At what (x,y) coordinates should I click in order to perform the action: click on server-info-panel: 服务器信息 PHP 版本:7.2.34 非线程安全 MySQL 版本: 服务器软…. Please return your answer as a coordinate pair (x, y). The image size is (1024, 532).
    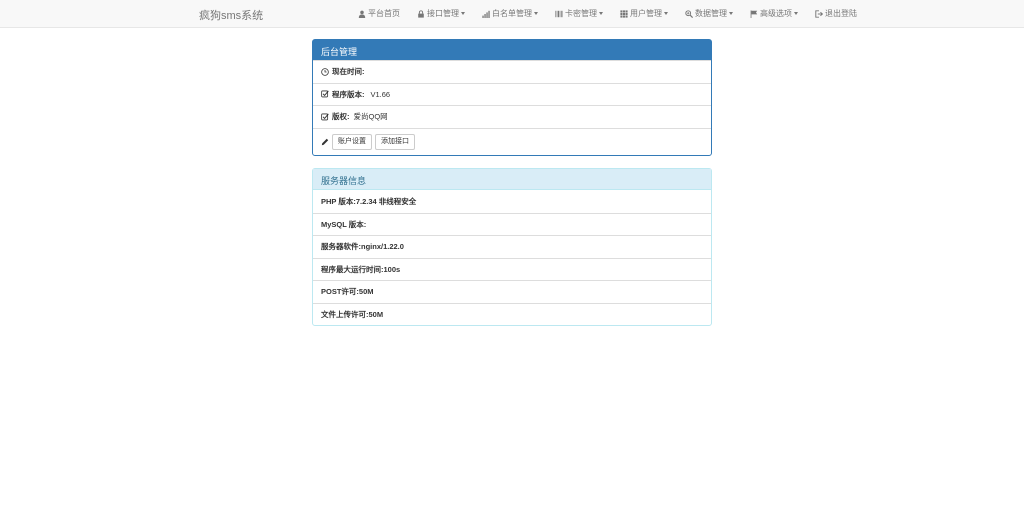
    Looking at the image, I should click on (512, 247).